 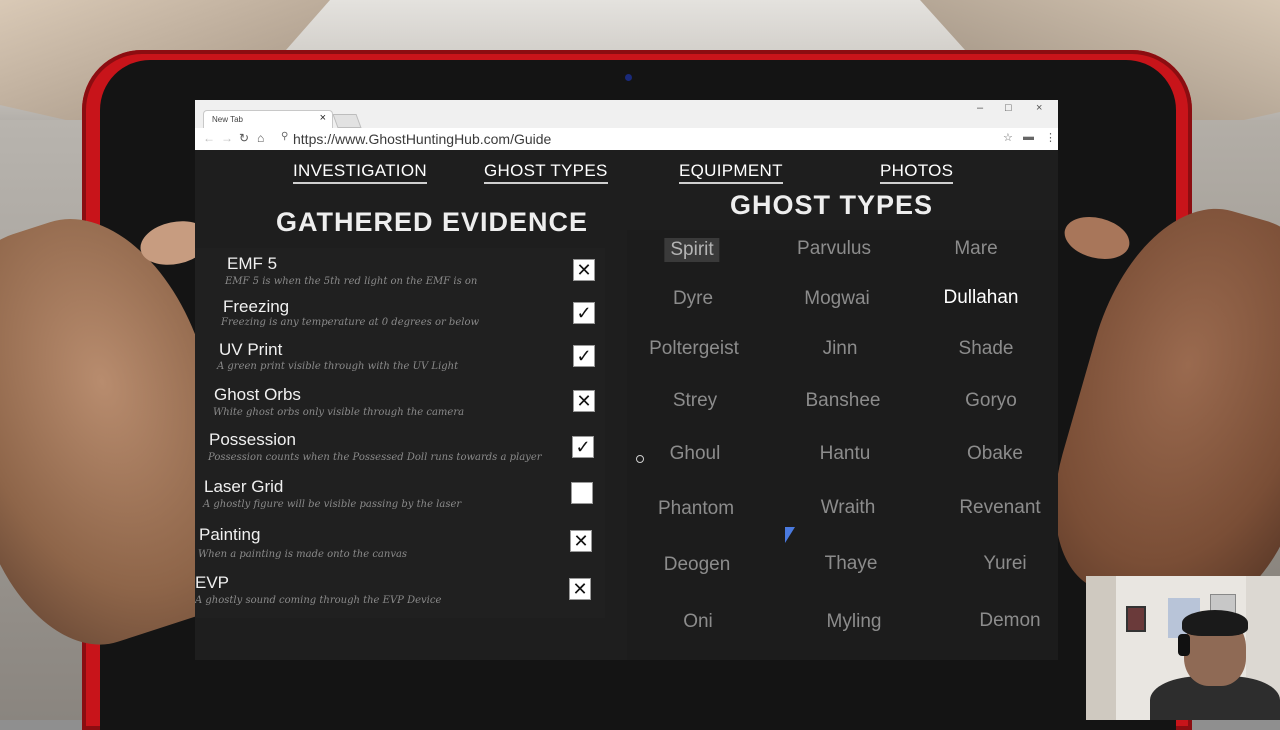 I want to click on ghost-type-item: Yurei, so click(x=1004, y=564).